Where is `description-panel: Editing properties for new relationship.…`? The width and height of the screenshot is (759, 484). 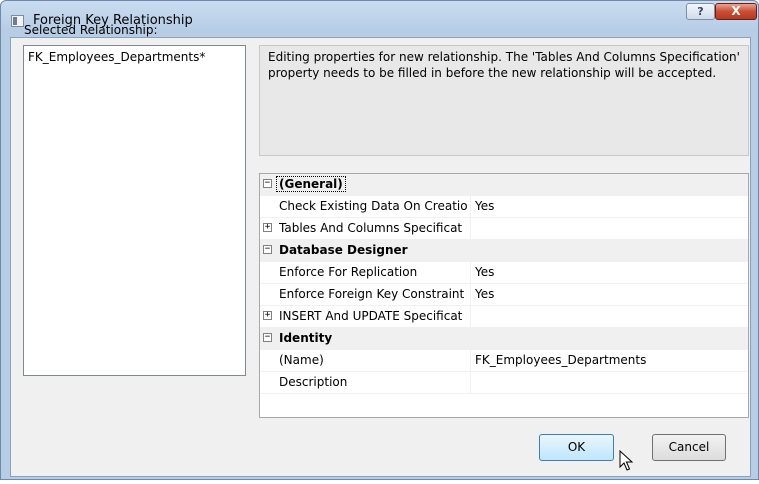
description-panel: Editing properties for new relationship.… is located at coordinates (504, 100).